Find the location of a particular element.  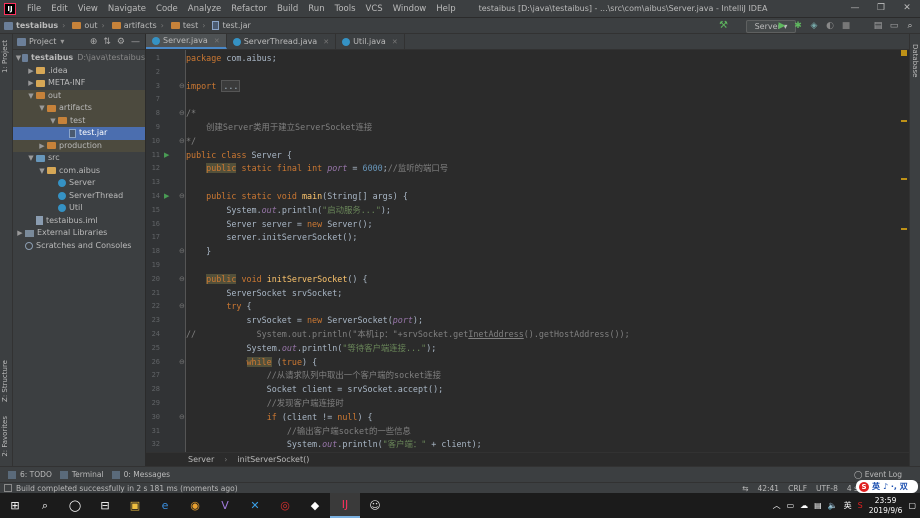

menu-tools: Tools is located at coordinates (345, 9).